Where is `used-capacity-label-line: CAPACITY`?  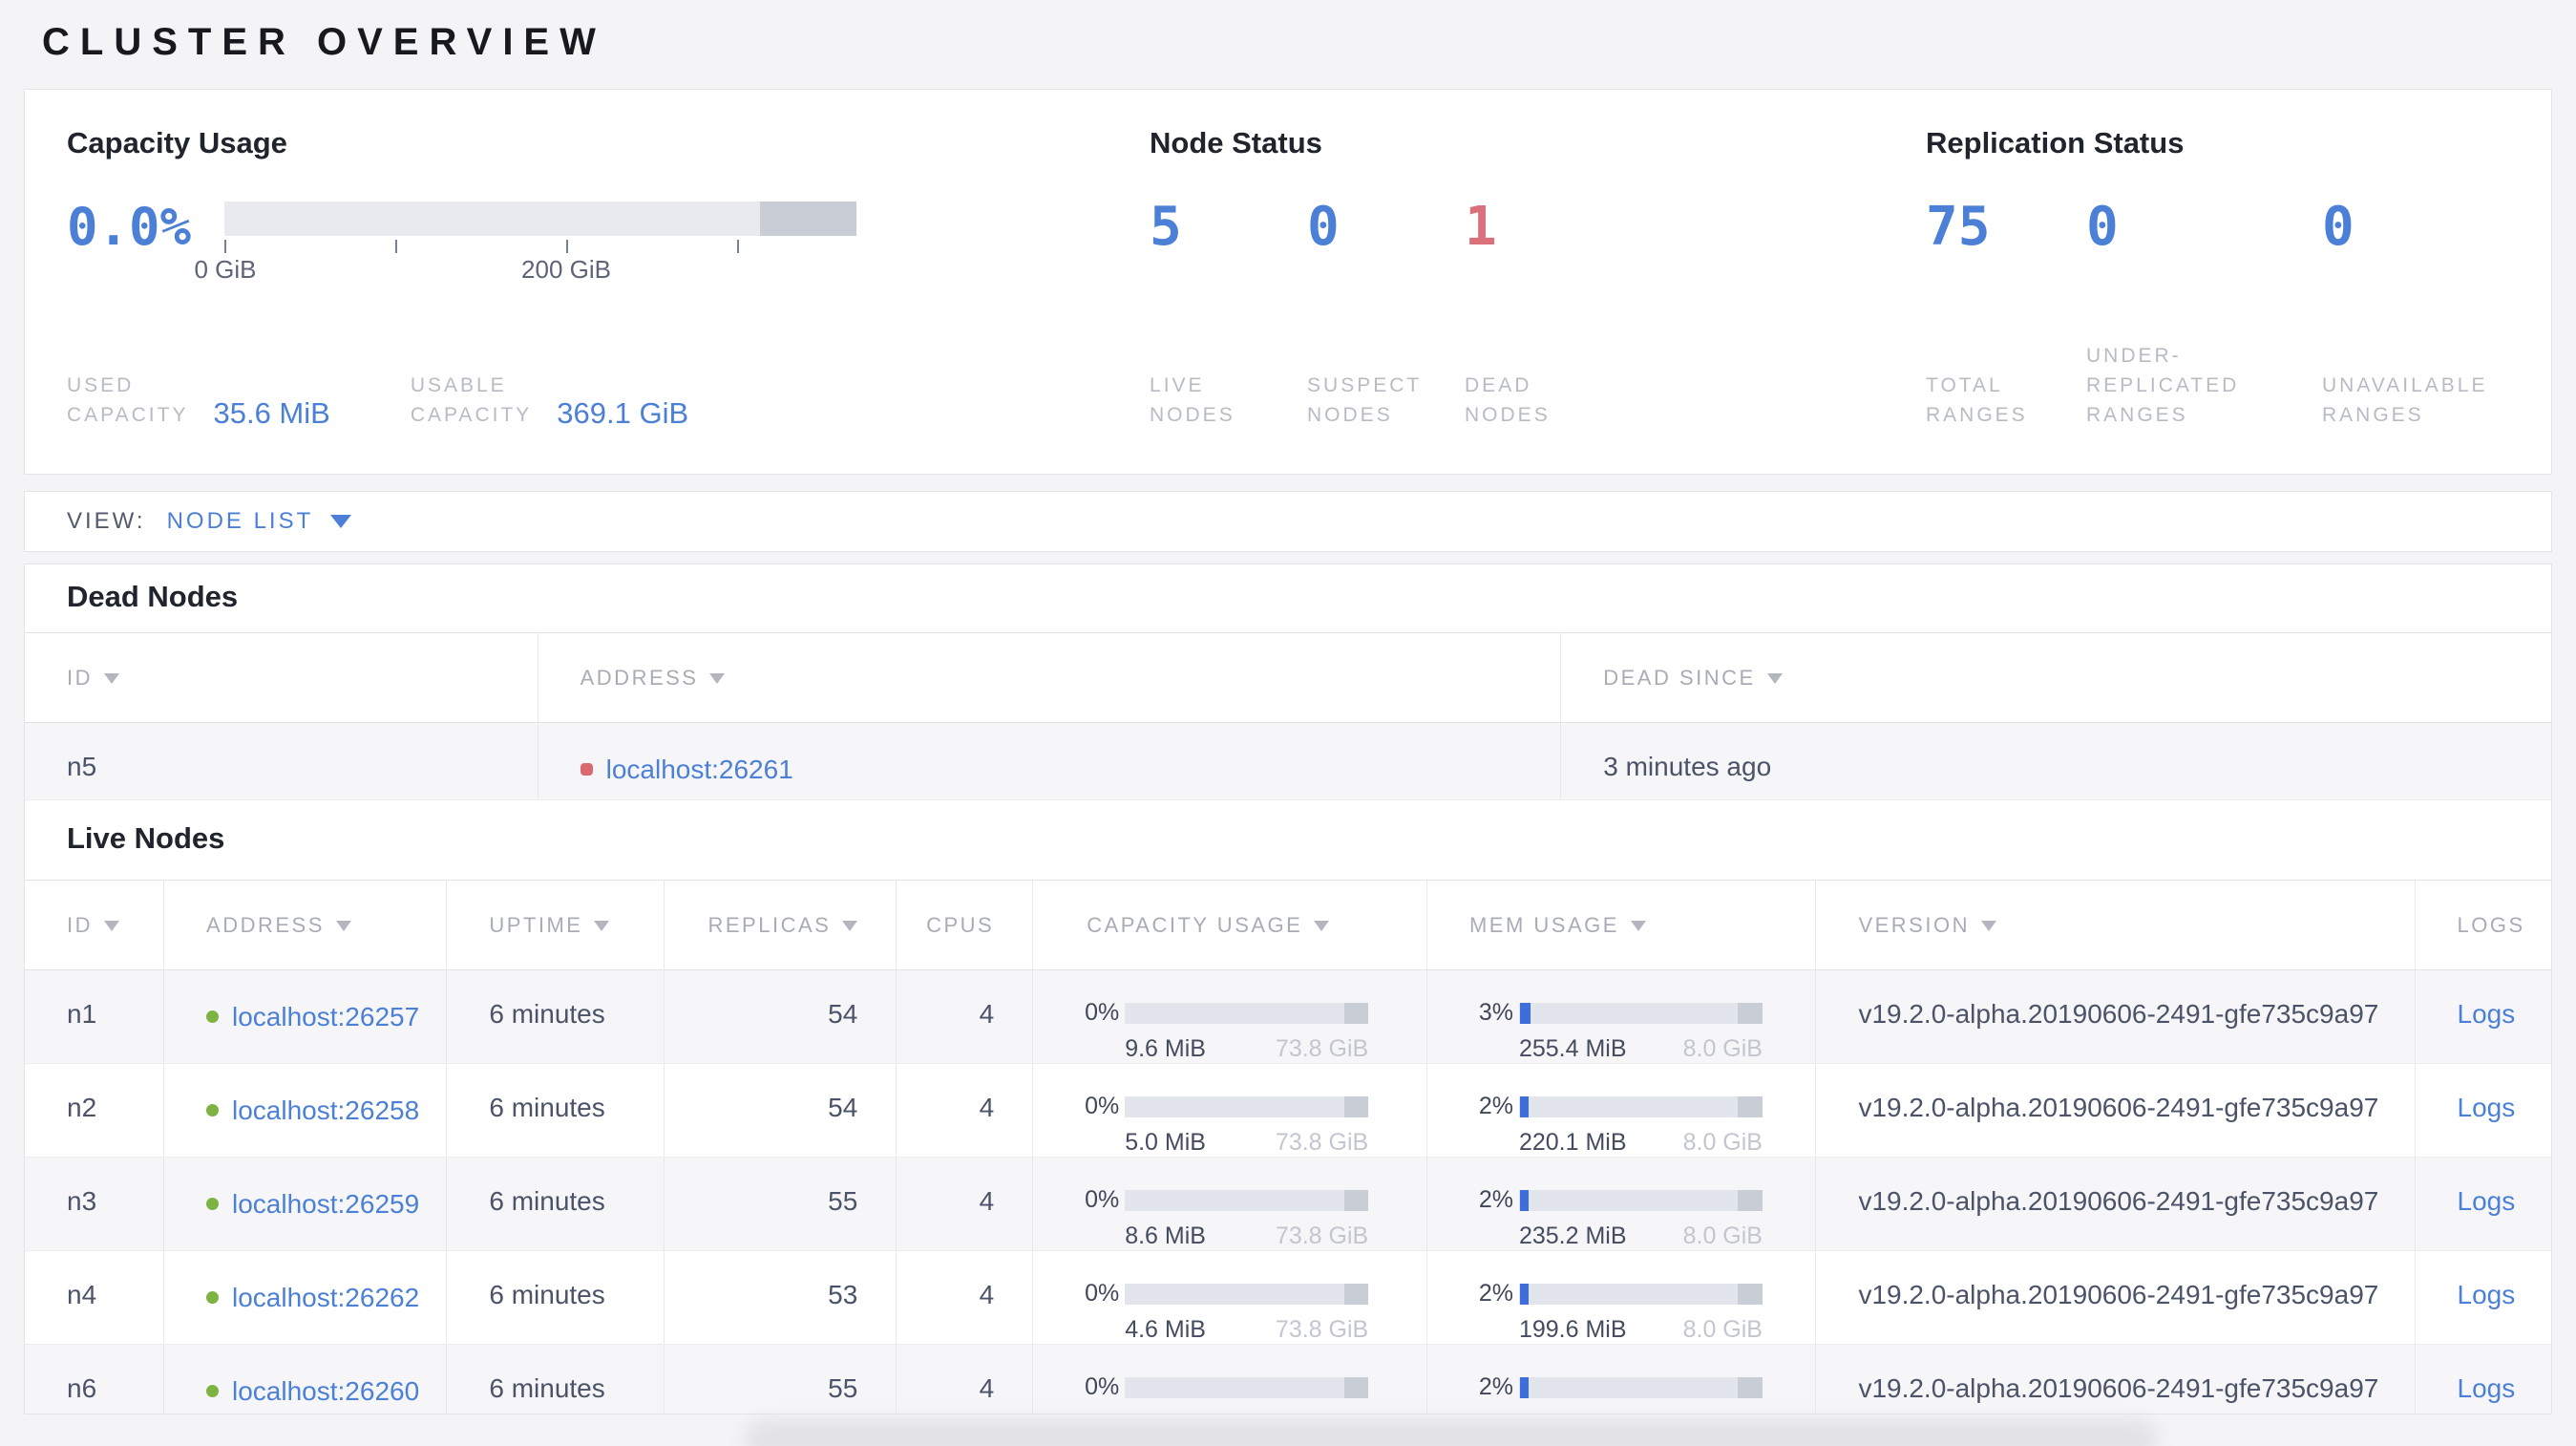 used-capacity-label-line: CAPACITY is located at coordinates (128, 415).